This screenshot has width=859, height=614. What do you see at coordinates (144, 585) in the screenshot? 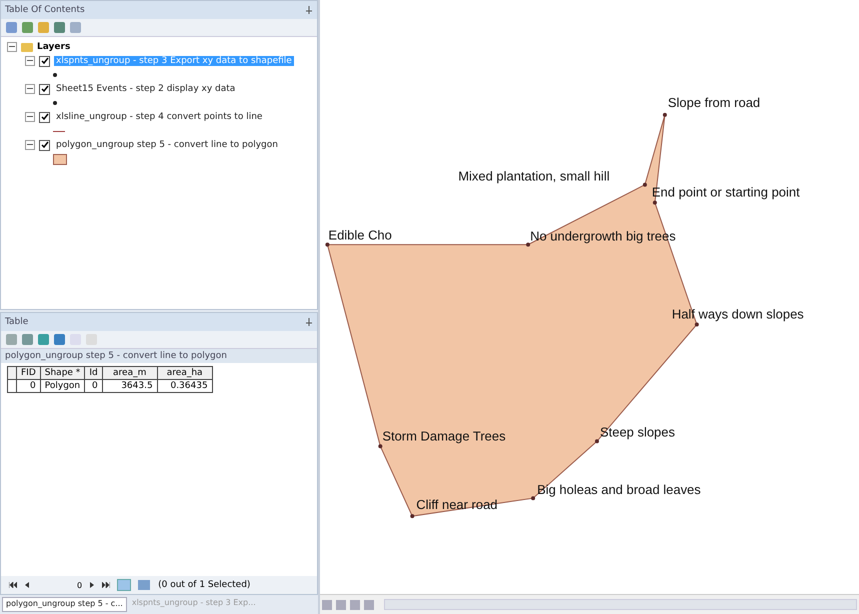
I see `selected-records-icon` at bounding box center [144, 585].